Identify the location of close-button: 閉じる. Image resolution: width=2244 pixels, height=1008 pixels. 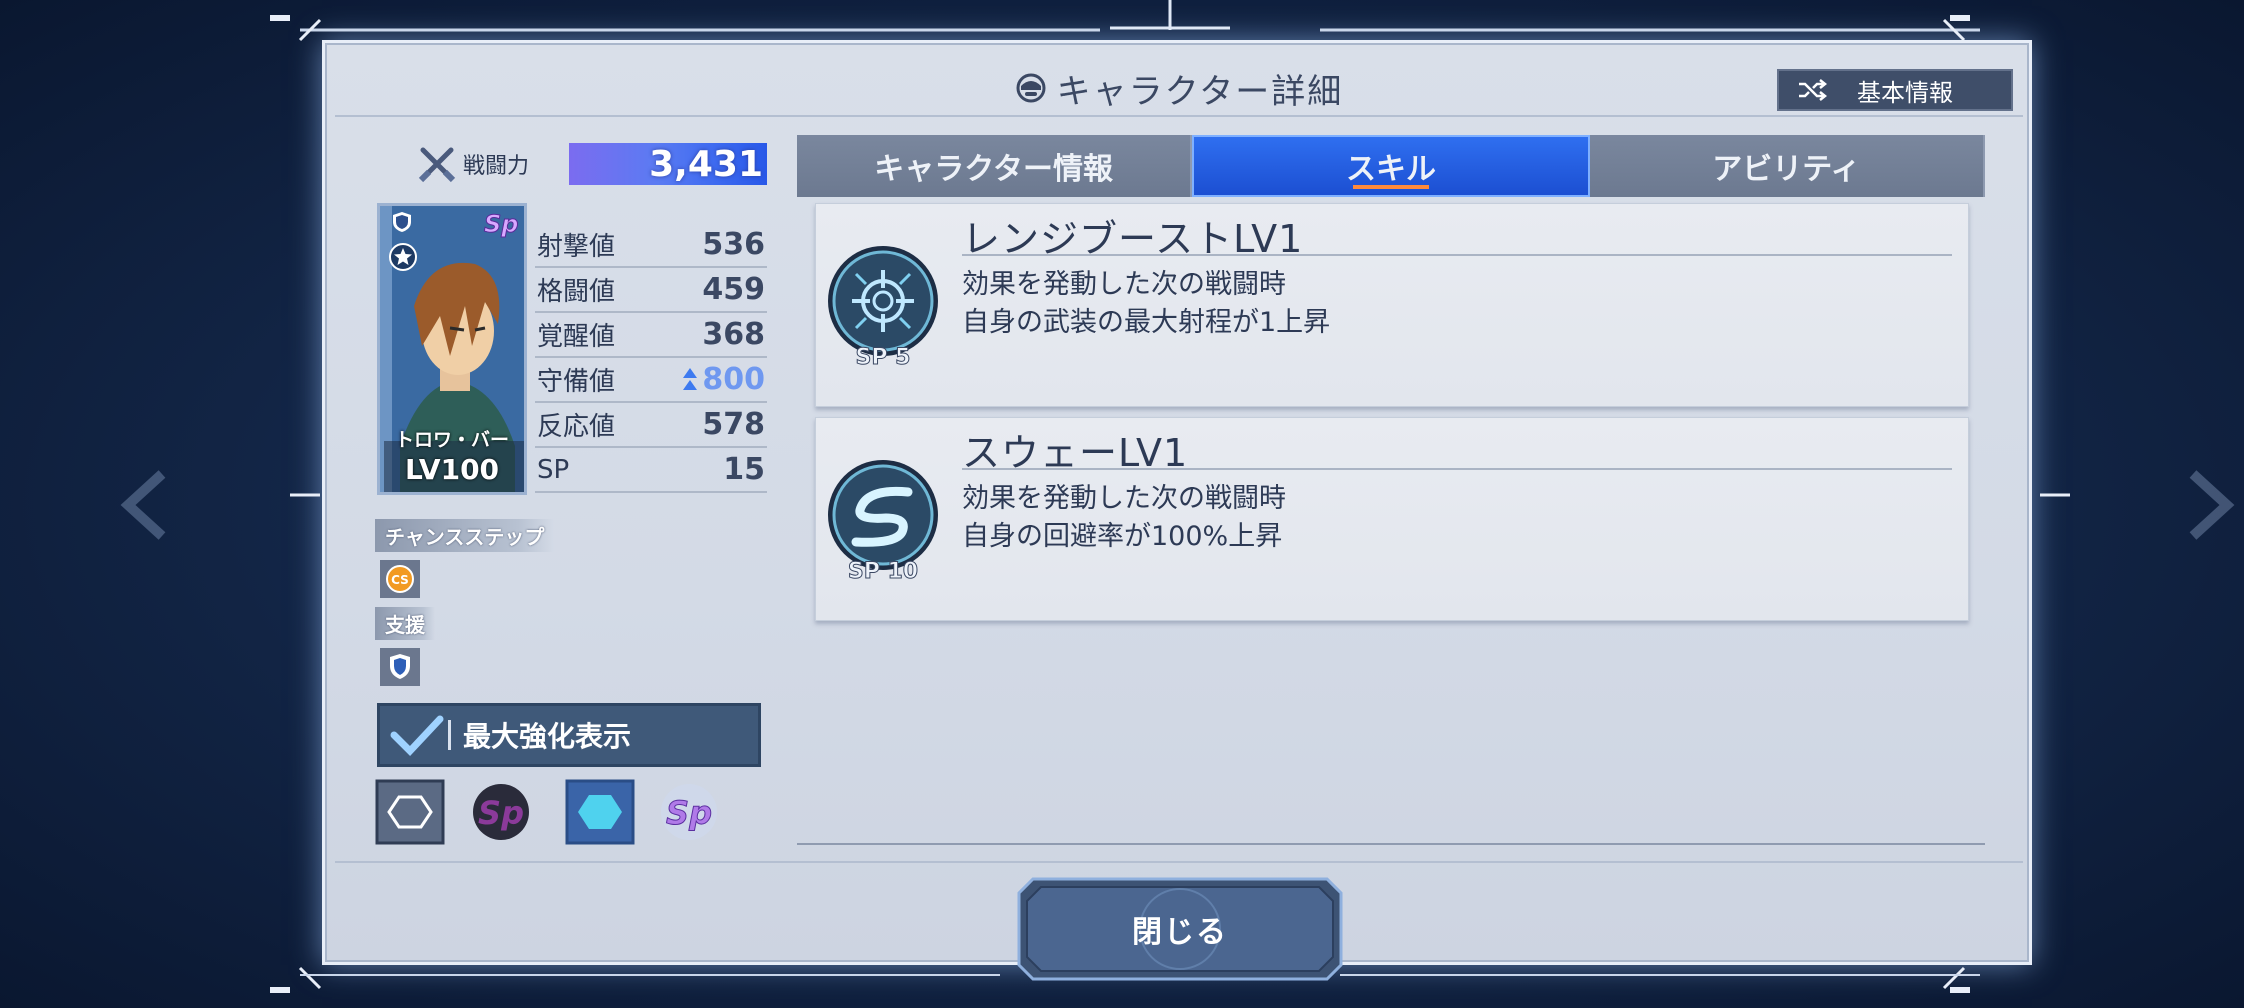
(1180, 929).